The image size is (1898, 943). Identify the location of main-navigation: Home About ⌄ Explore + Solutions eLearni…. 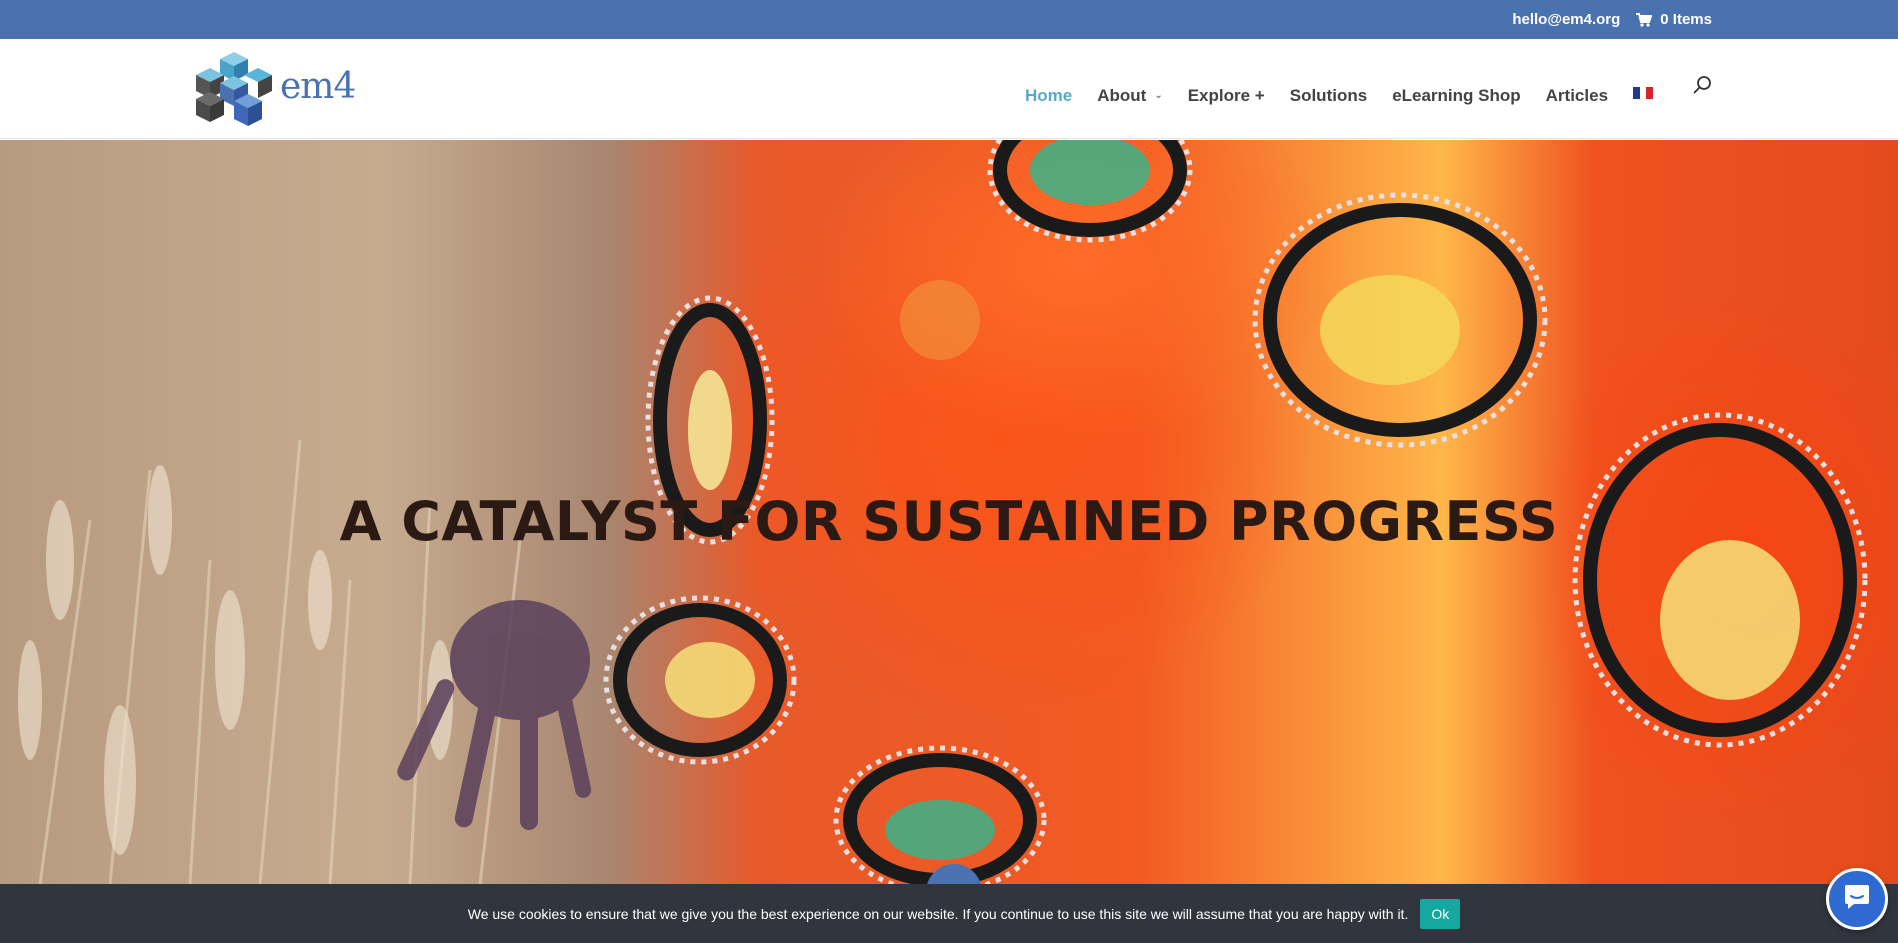
(1339, 89).